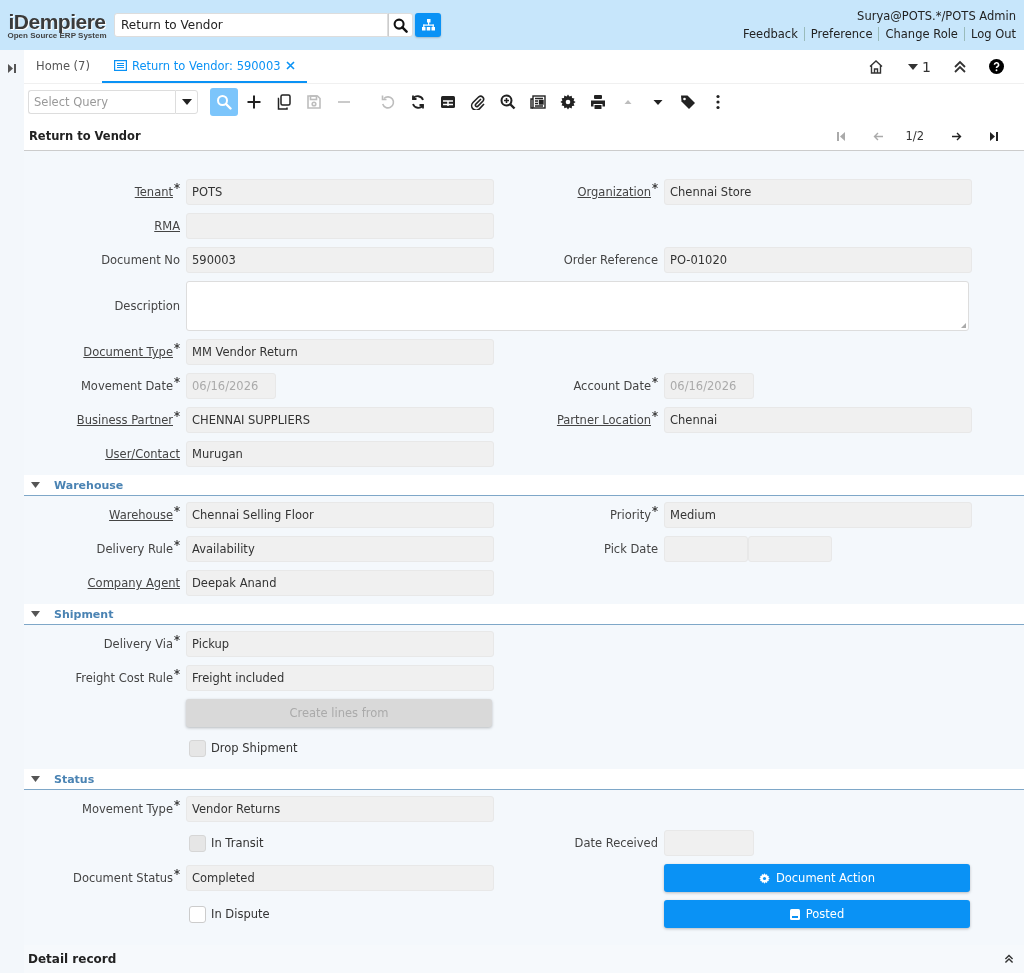 The height and width of the screenshot is (973, 1024). What do you see at coordinates (957, 136) in the screenshot?
I see `next-record-icon` at bounding box center [957, 136].